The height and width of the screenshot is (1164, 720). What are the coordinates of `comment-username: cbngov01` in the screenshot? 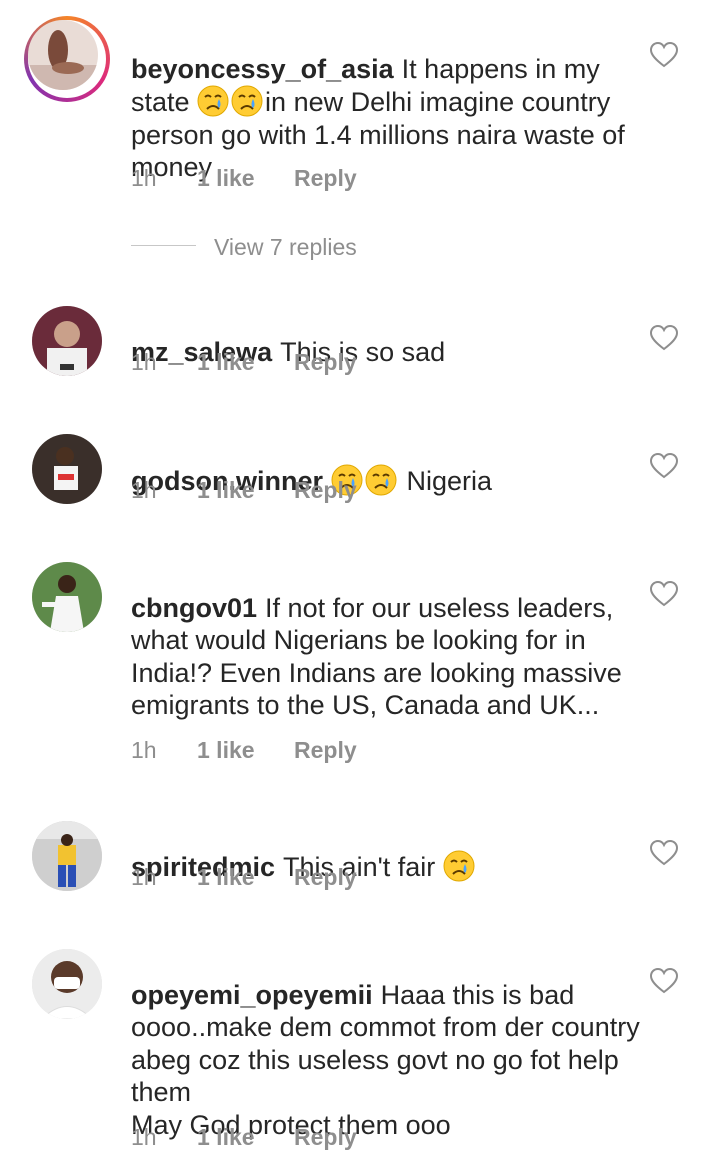 It's located at (194, 608).